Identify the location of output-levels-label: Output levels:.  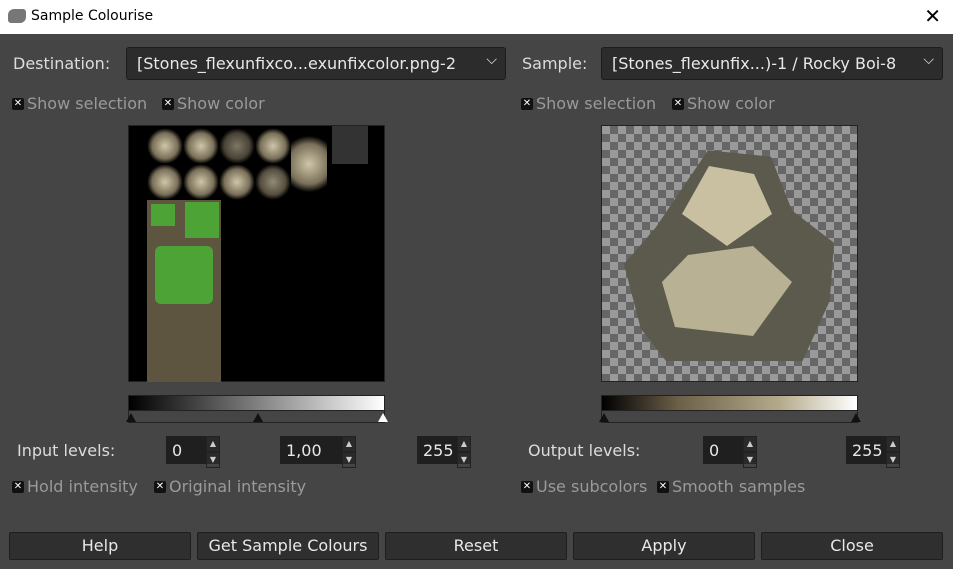
(584, 450).